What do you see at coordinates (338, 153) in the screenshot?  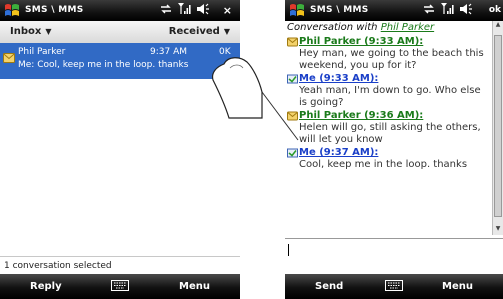 I see `message-sender: Me (9:37 AM):` at bounding box center [338, 153].